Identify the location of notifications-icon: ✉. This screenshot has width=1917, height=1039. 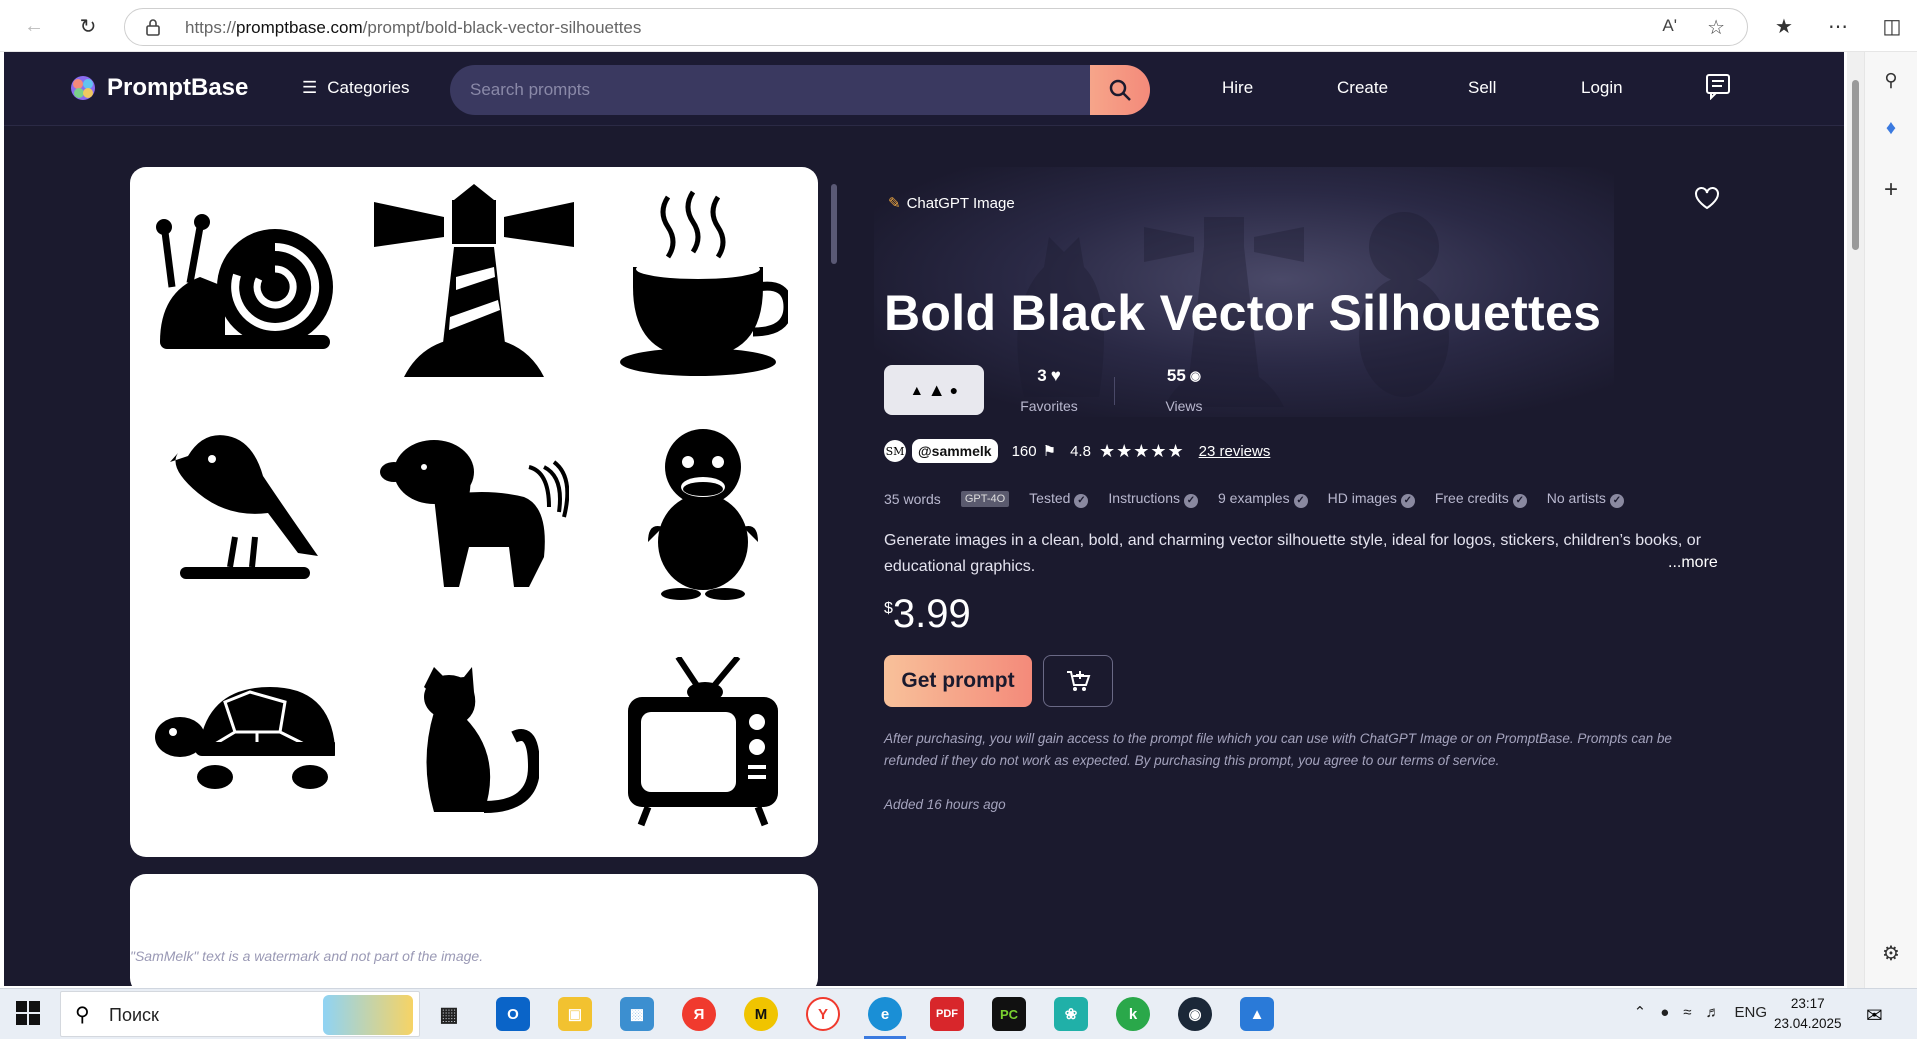
(1874, 1015).